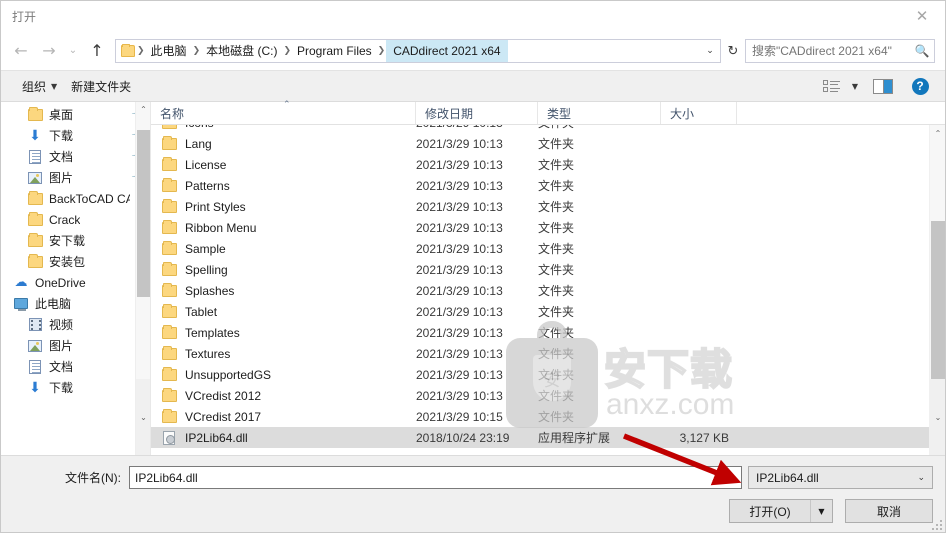 The height and width of the screenshot is (533, 946). Describe the element at coordinates (770, 511) in the screenshot. I see `open-button: 打开(O)` at that location.